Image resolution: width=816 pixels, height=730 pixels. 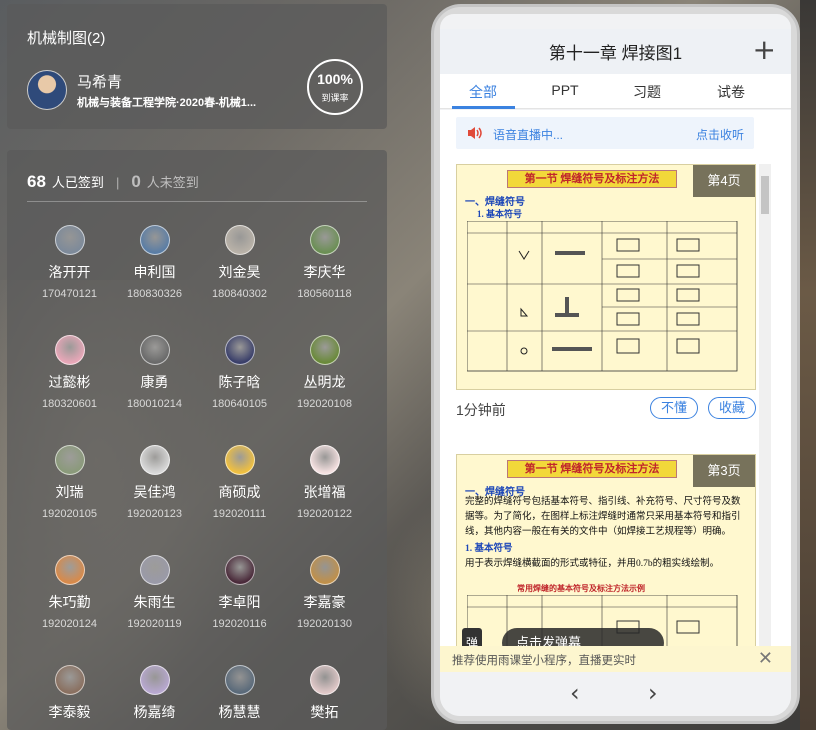 I want to click on student-name: 李泰毅, so click(x=69, y=712).